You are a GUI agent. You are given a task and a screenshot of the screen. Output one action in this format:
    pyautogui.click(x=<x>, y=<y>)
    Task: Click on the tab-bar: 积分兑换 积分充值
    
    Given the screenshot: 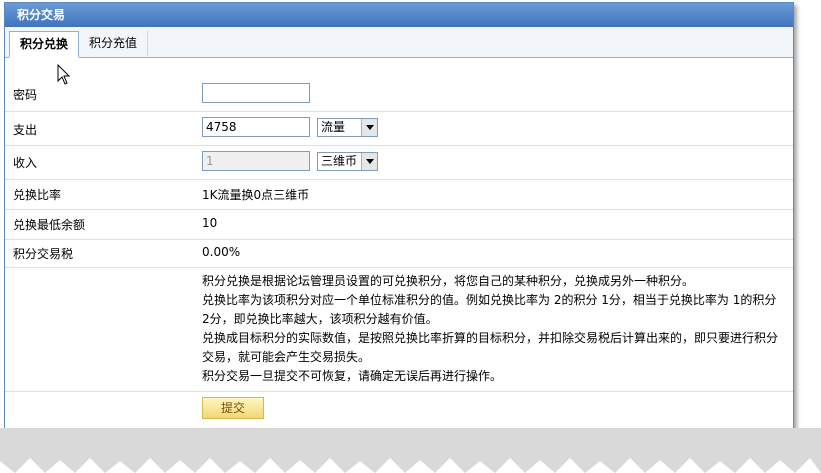 What is the action you would take?
    pyautogui.click(x=399, y=42)
    